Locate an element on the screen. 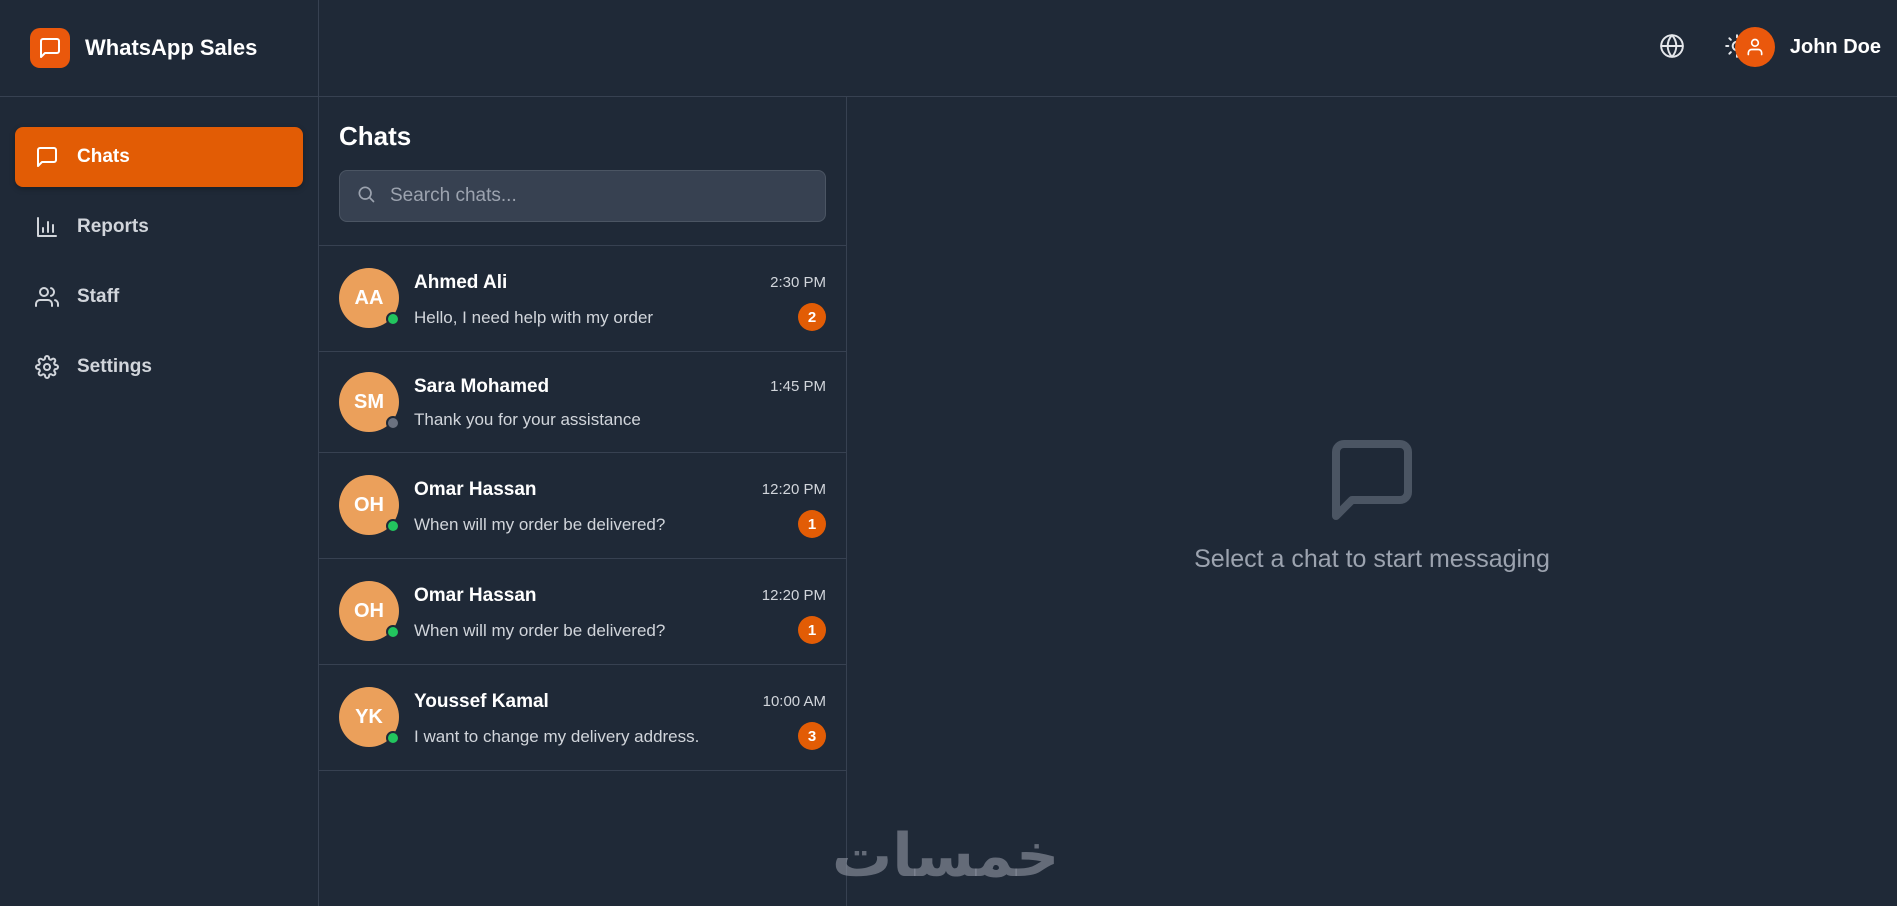 The height and width of the screenshot is (906, 1897). avatar: SM is located at coordinates (369, 402).